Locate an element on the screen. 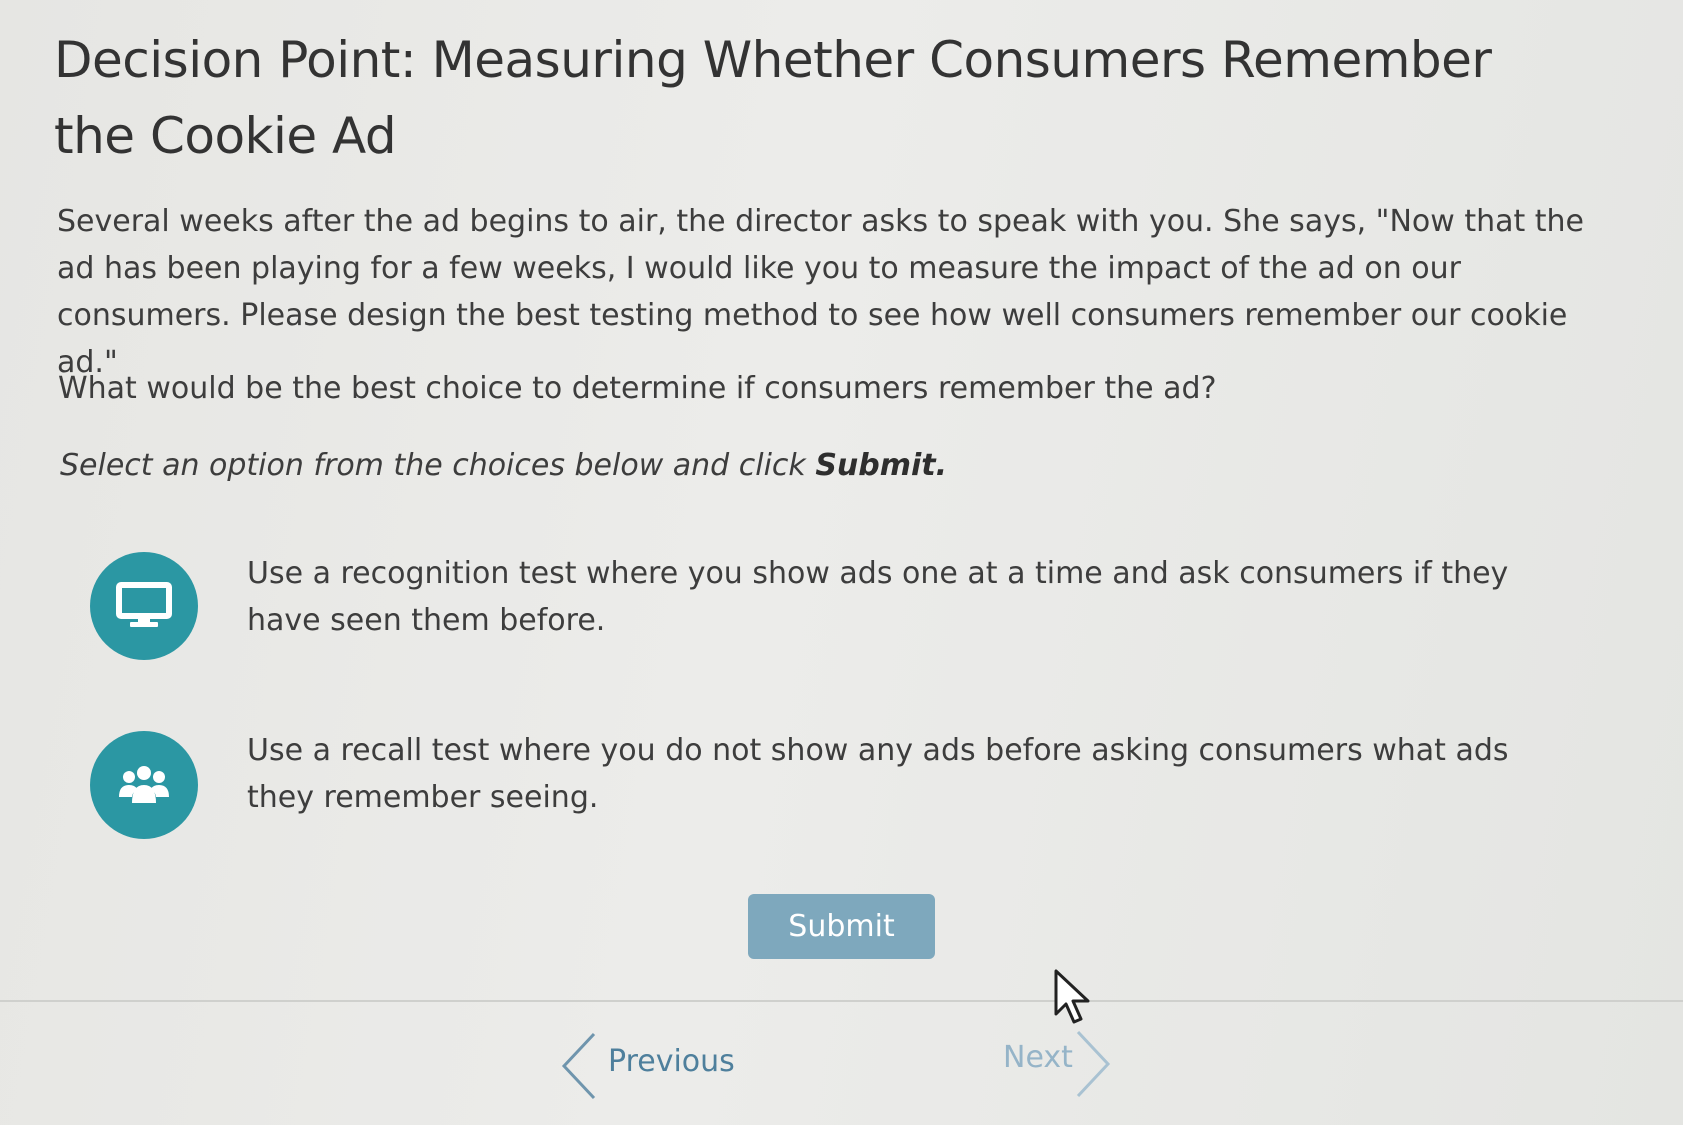  instruction-emphasis: Submit. is located at coordinates (881, 465).